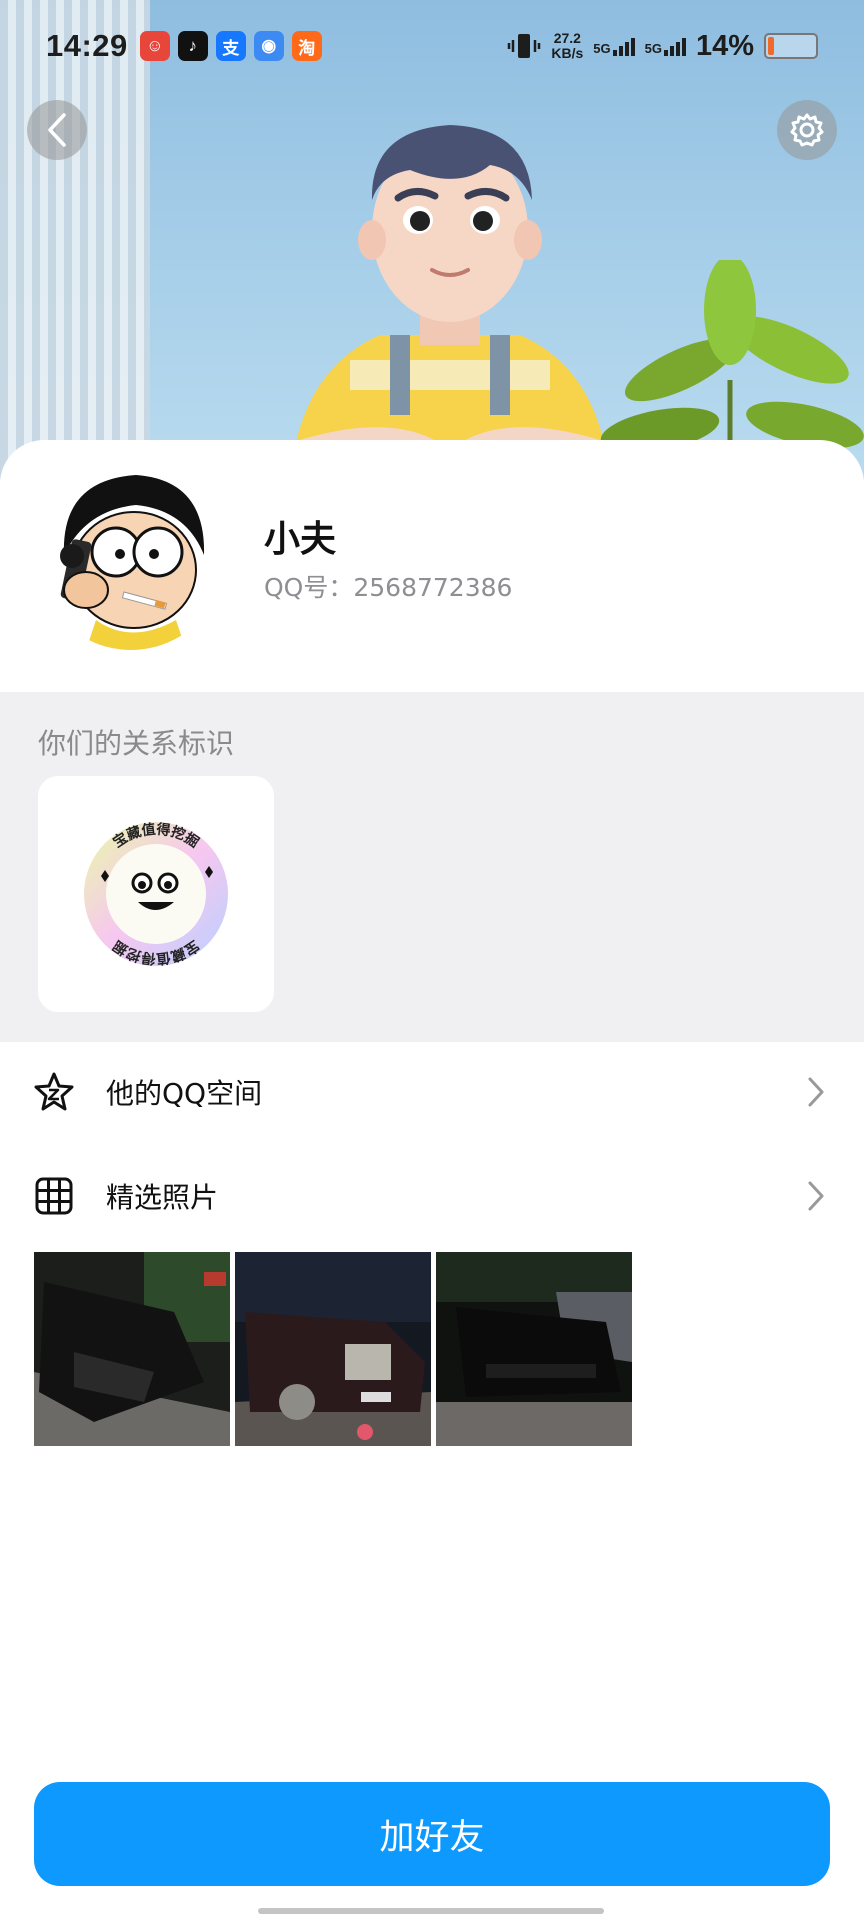  I want to click on network-speed-unit: KB/s, so click(567, 53).